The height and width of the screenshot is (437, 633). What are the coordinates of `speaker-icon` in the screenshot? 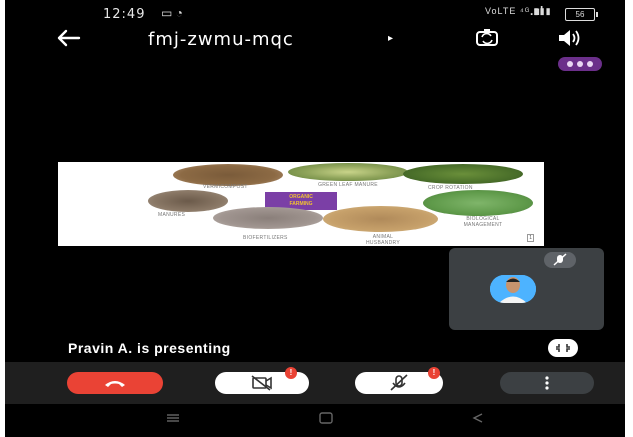 It's located at (569, 38).